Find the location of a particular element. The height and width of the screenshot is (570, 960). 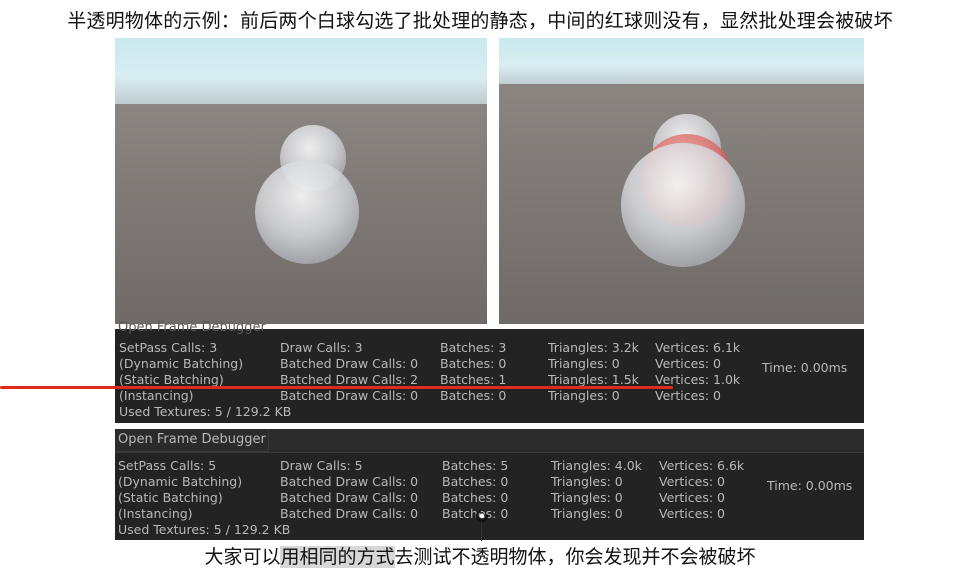

caption-bottom-before: 大家可以 is located at coordinates (242, 557).